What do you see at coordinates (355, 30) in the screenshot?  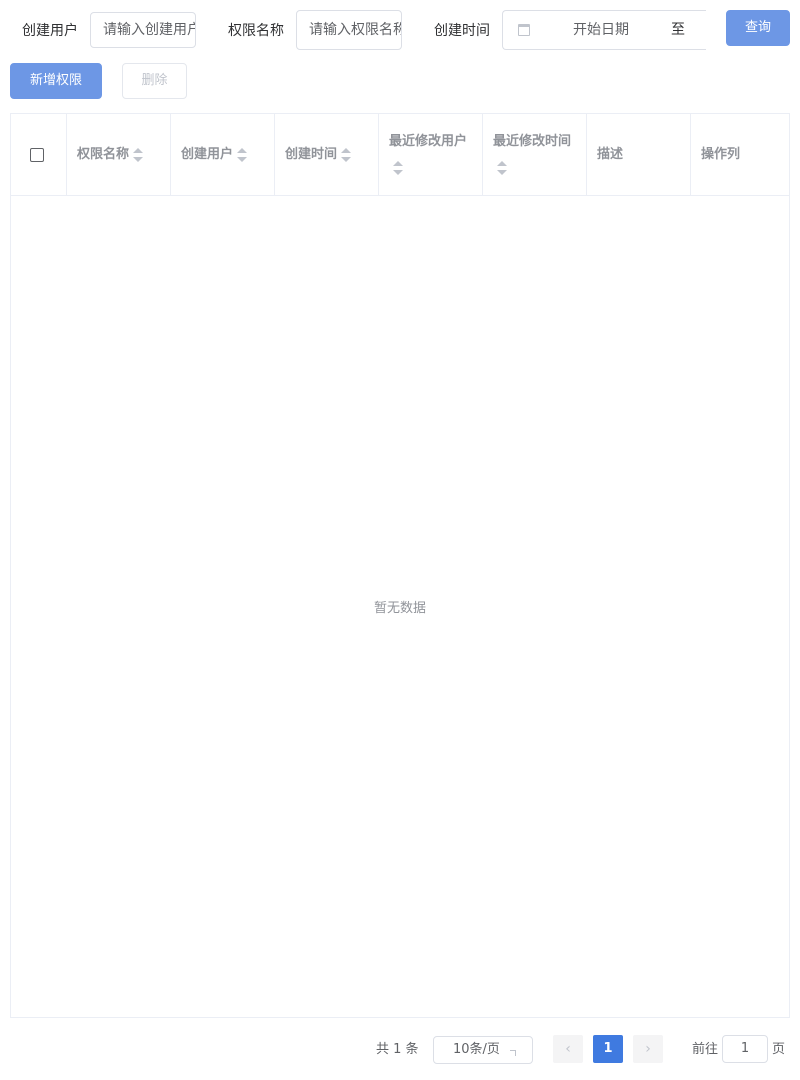 I see `perm-name-placeholder: 请输入权限名称` at bounding box center [355, 30].